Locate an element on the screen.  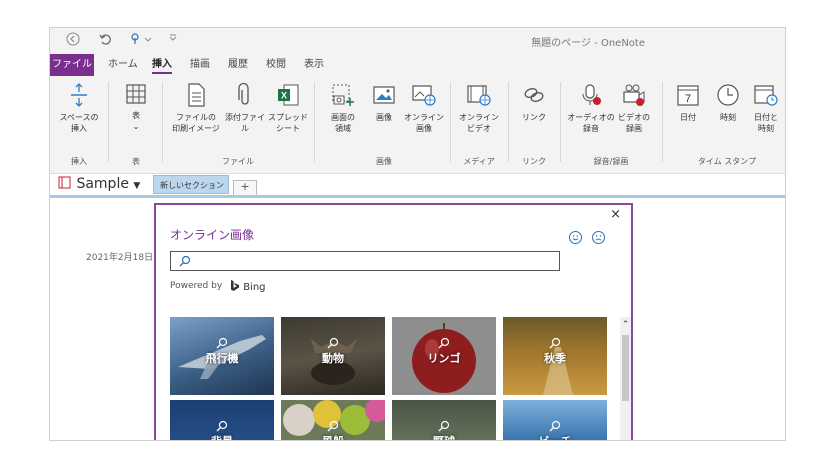
calendar-clock-icon is located at coordinates (766, 95).